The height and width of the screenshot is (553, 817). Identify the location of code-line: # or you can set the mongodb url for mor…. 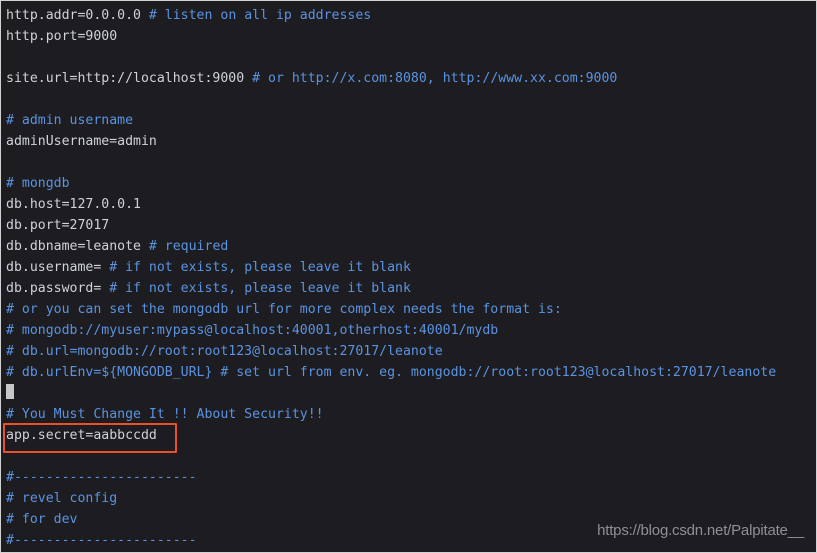
(411, 309).